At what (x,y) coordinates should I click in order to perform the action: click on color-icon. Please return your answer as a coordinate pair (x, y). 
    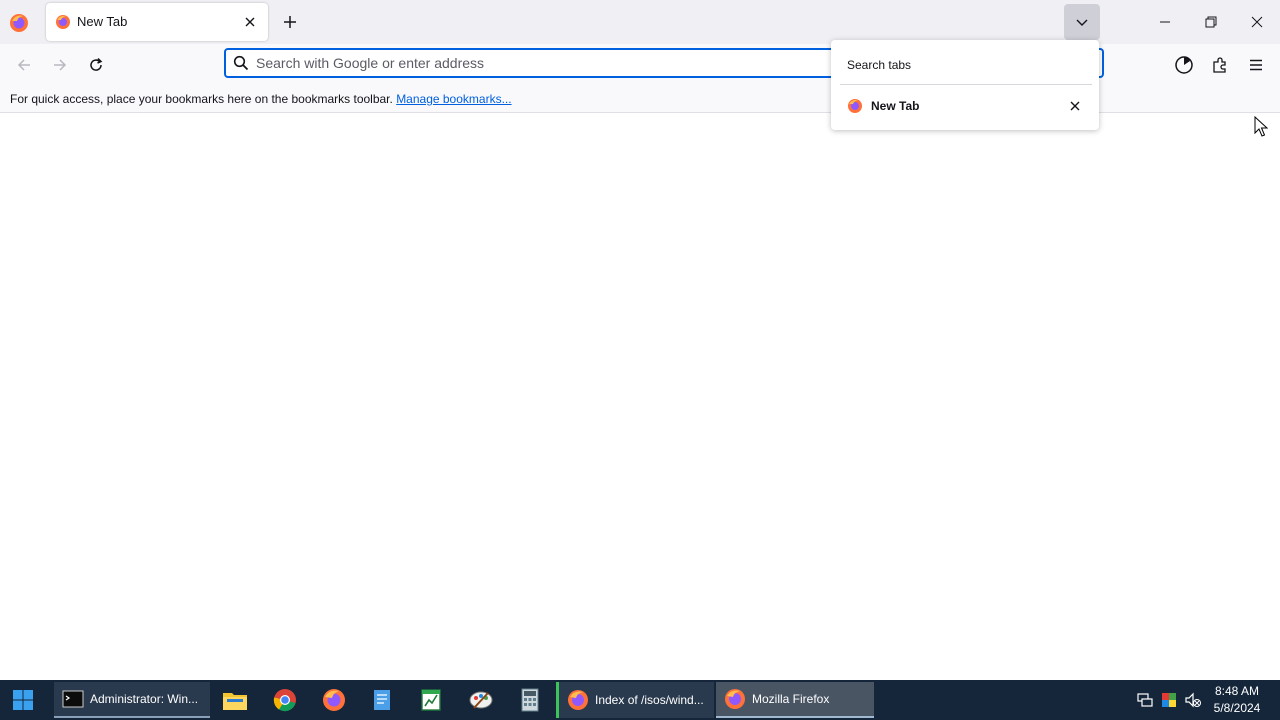
    Looking at the image, I should click on (1169, 700).